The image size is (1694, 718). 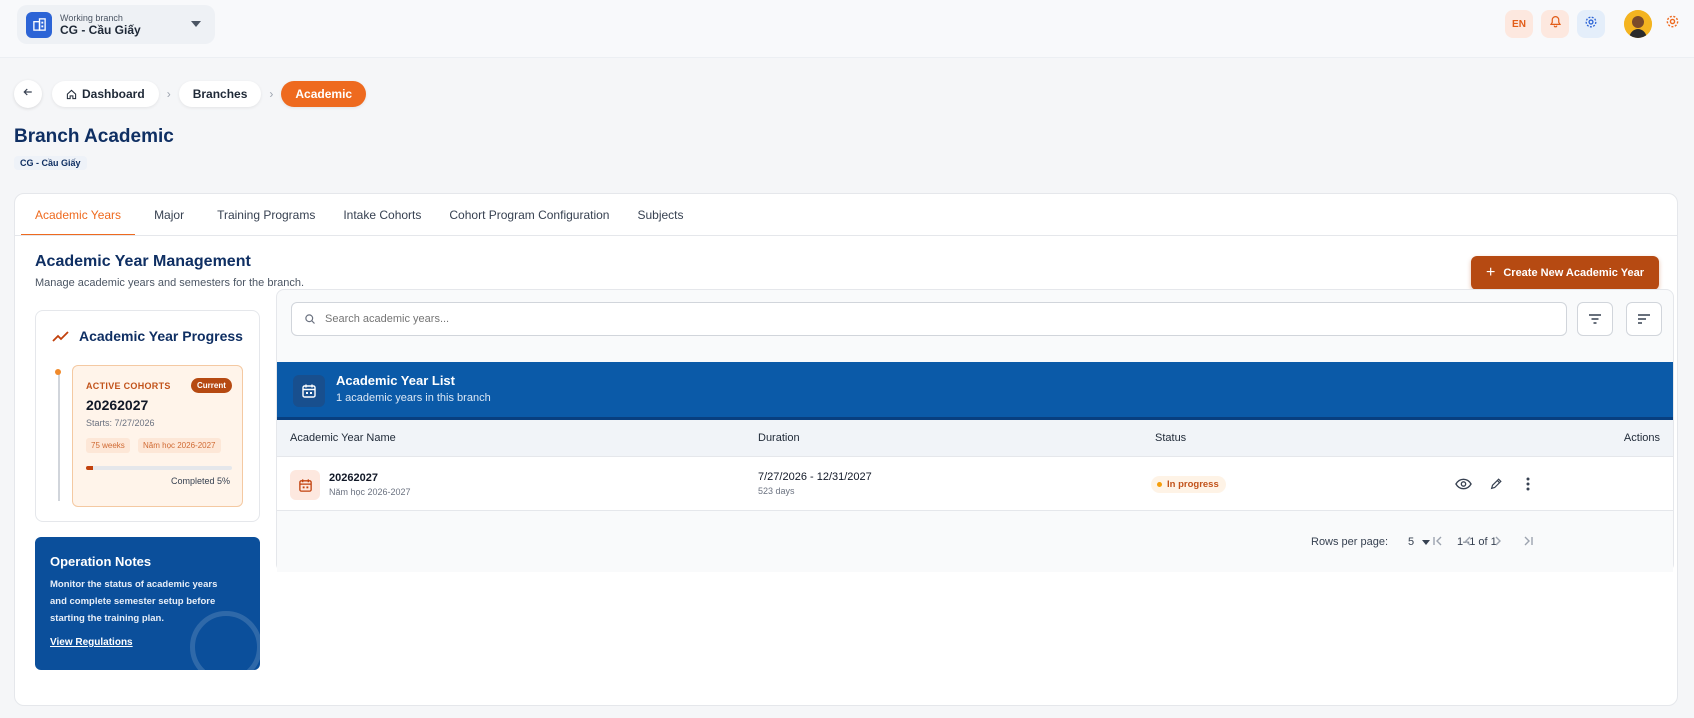 I want to click on view-regulations-link: View Regulations, so click(x=91, y=642).